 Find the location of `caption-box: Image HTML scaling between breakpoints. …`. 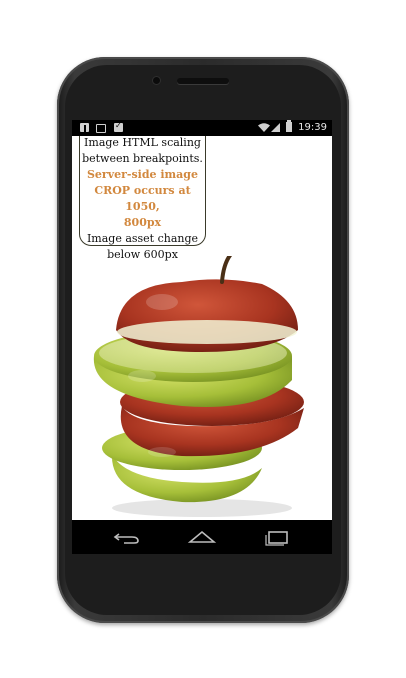

caption-box: Image HTML scaling between breakpoints. … is located at coordinates (142, 198).